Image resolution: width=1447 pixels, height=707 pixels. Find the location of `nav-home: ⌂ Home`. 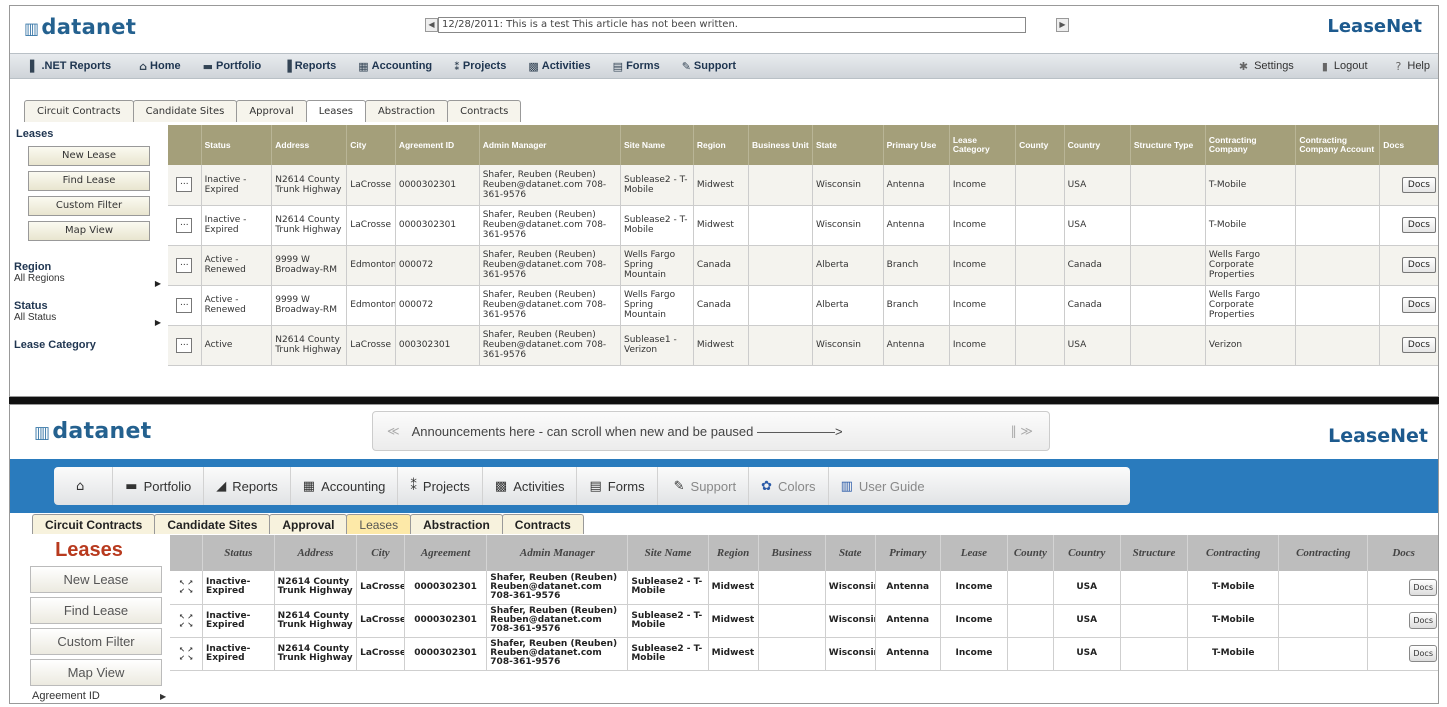

nav-home: ⌂ Home is located at coordinates (159, 66).